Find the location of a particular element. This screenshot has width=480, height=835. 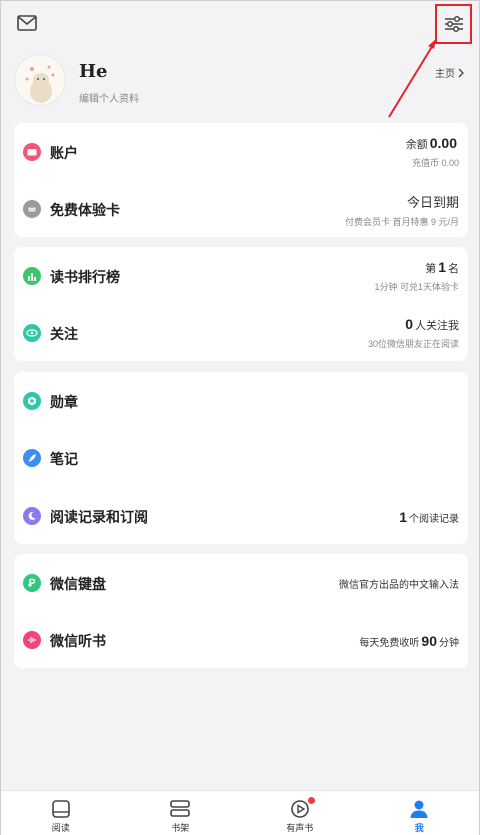

feather-icon is located at coordinates (32, 458).